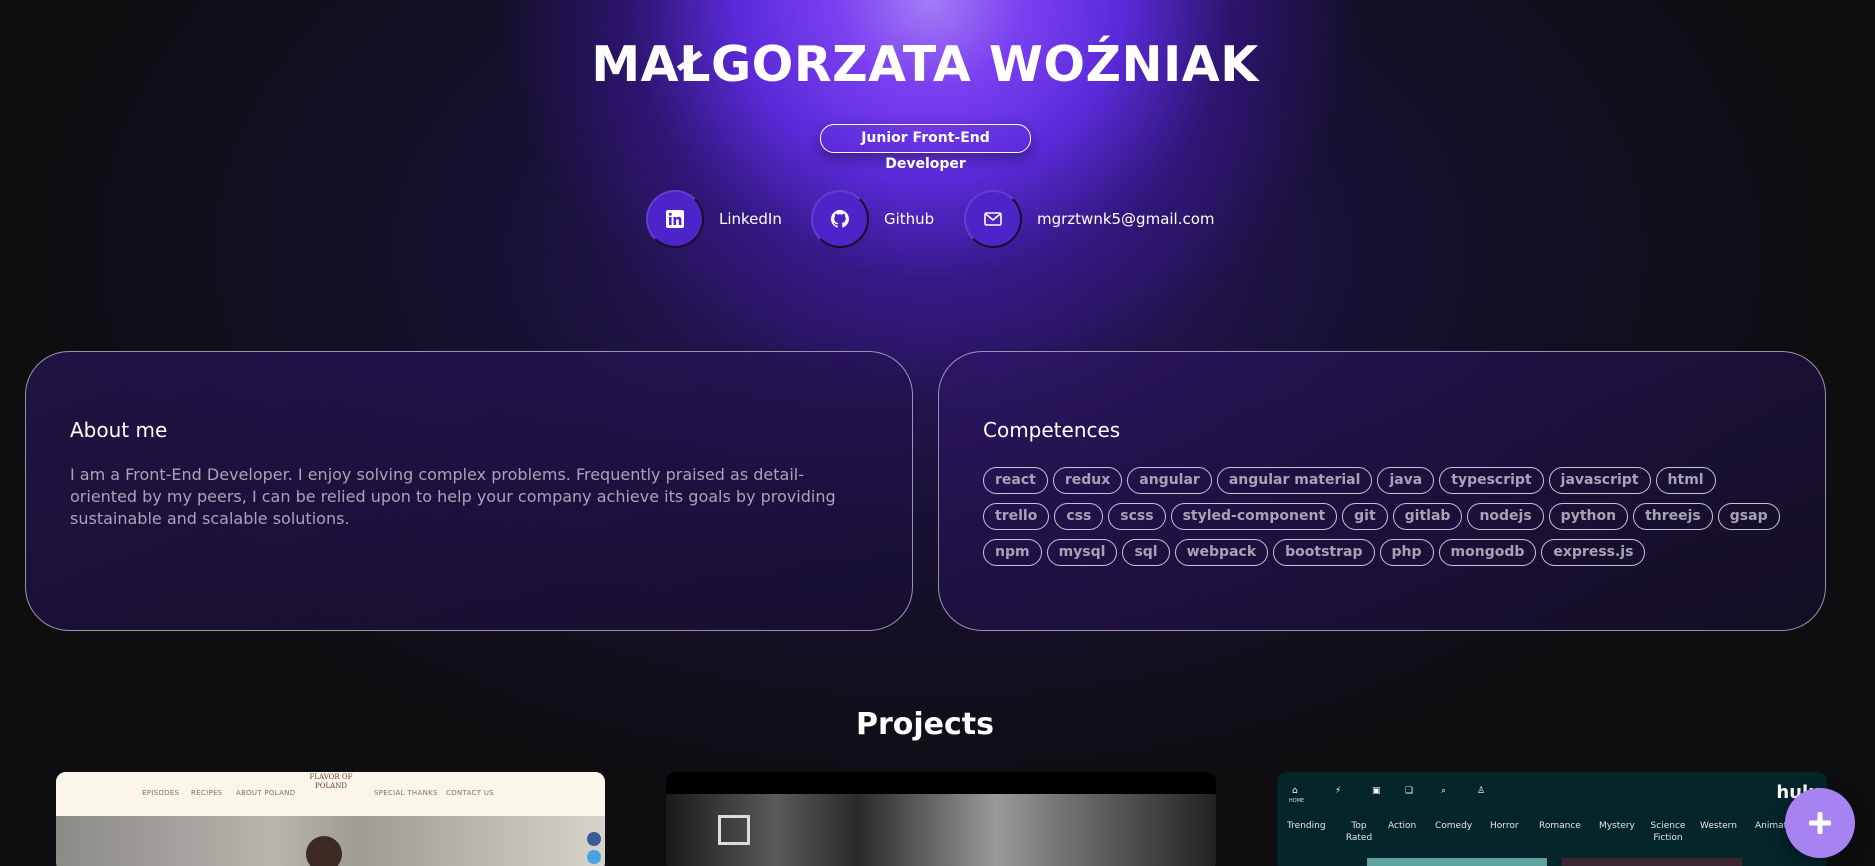  I want to click on tv-icon: ▣, so click(1376, 791).